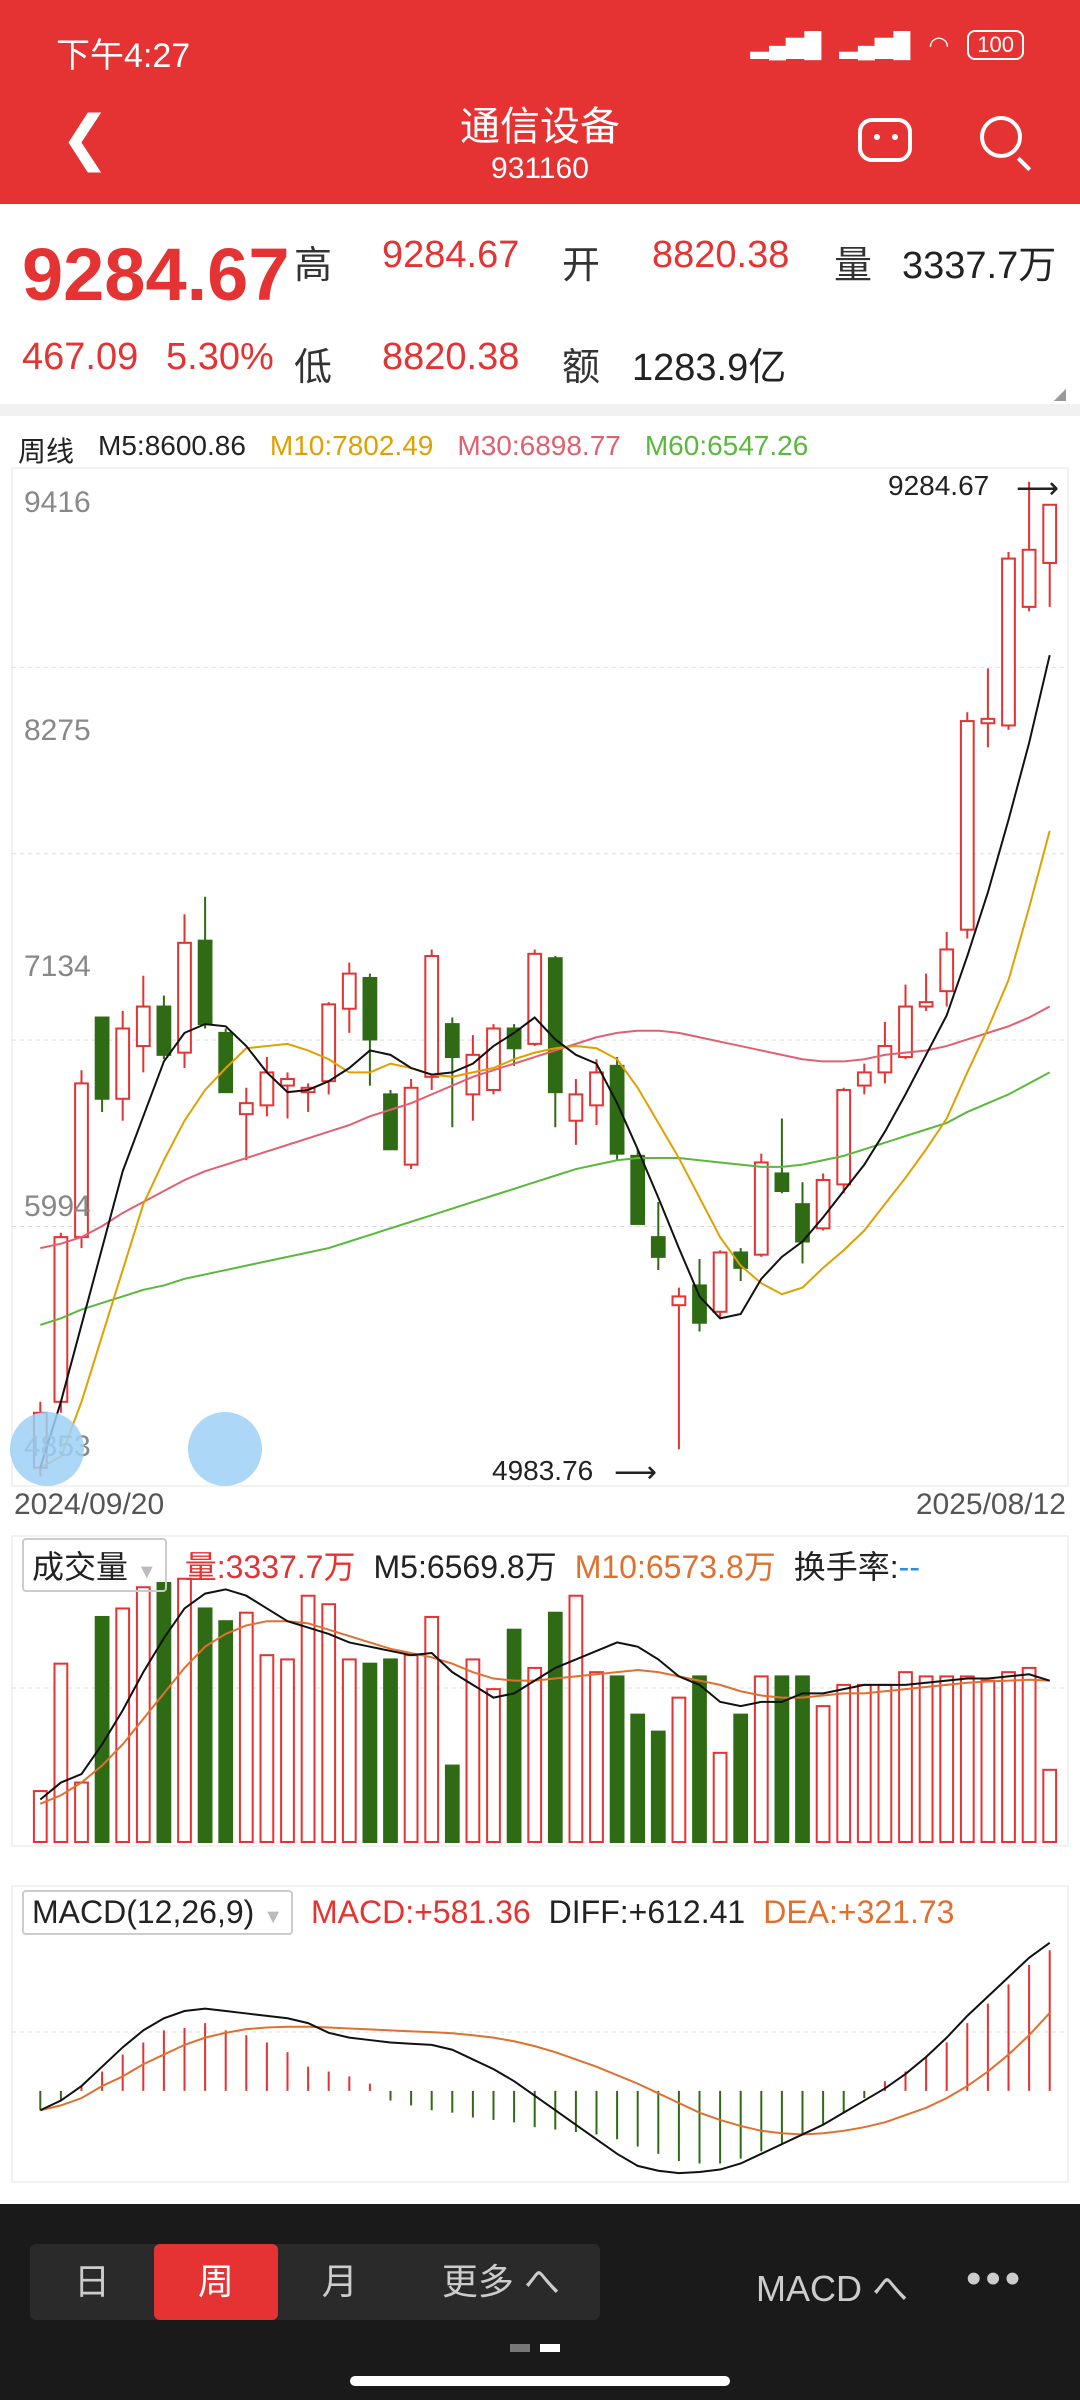 The width and height of the screenshot is (1080, 2400). What do you see at coordinates (545, 2058) in the screenshot?
I see `diff-line` at bounding box center [545, 2058].